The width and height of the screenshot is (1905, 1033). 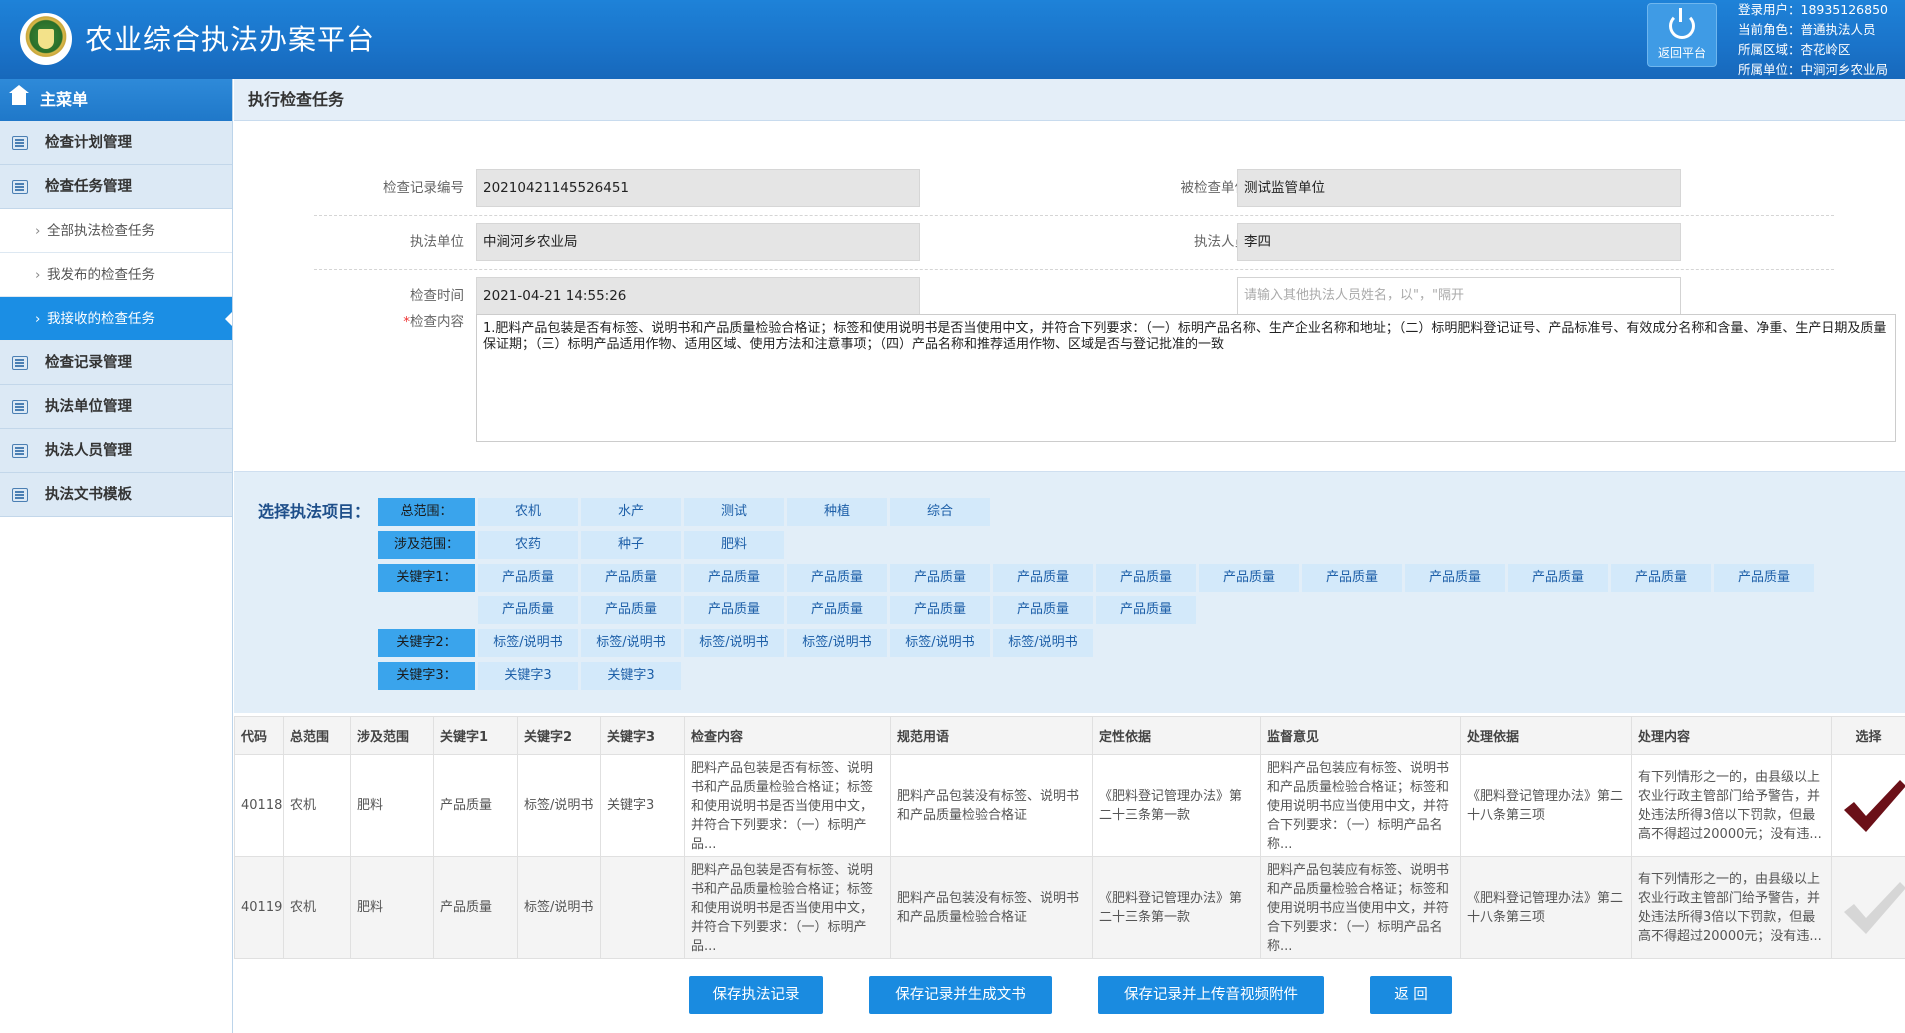 I want to click on selector-option: 种子, so click(x=631, y=545).